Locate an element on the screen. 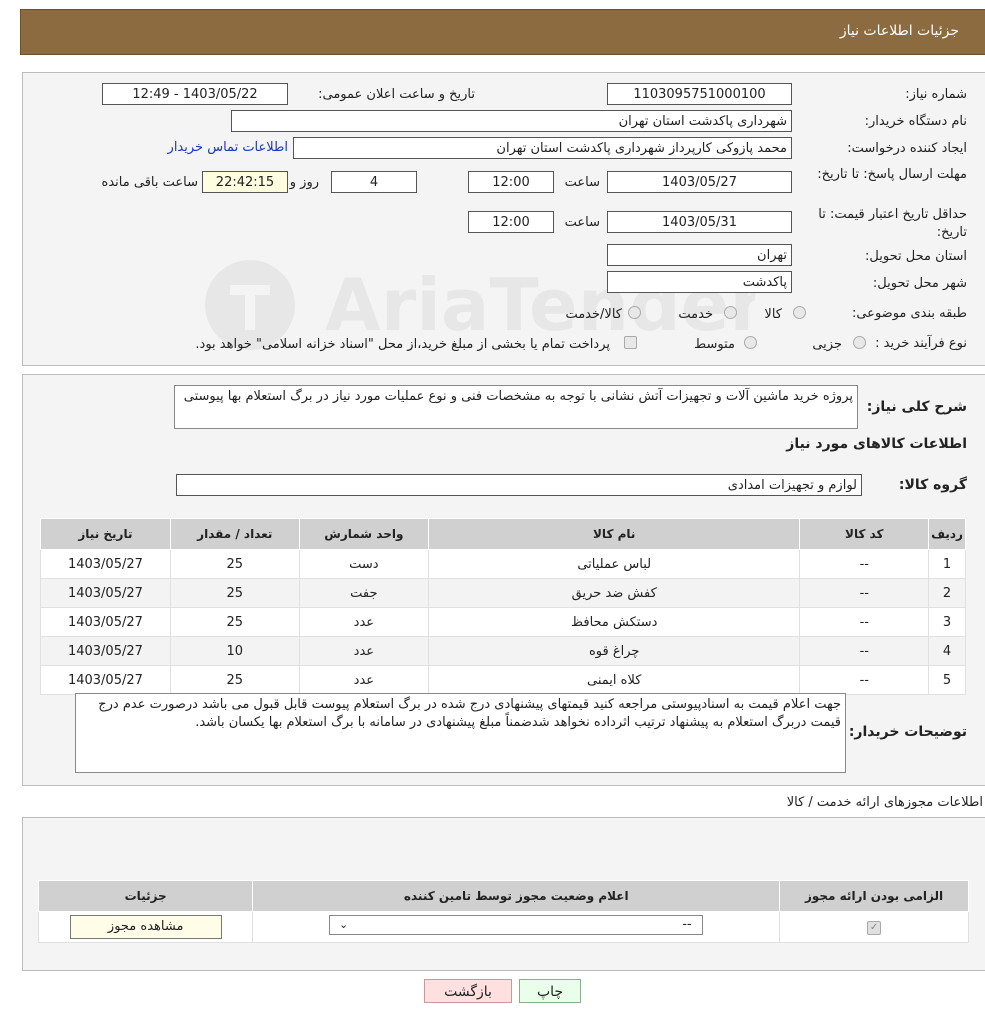 This screenshot has width=985, height=1024. col-permit-status: اعلام وضعیت مجوز توسط تامین کننده is located at coordinates (516, 896).